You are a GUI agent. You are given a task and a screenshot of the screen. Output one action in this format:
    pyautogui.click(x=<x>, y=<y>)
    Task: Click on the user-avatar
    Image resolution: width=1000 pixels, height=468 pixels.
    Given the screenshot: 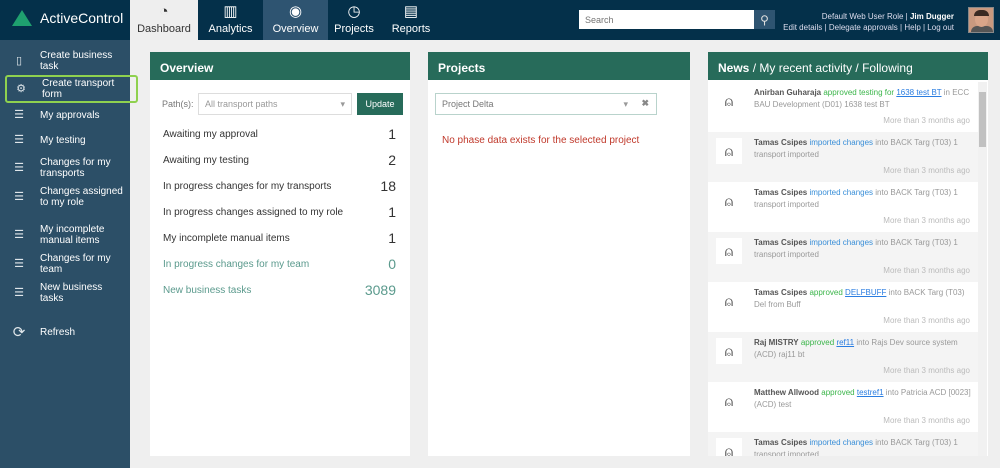 What is the action you would take?
    pyautogui.click(x=981, y=20)
    